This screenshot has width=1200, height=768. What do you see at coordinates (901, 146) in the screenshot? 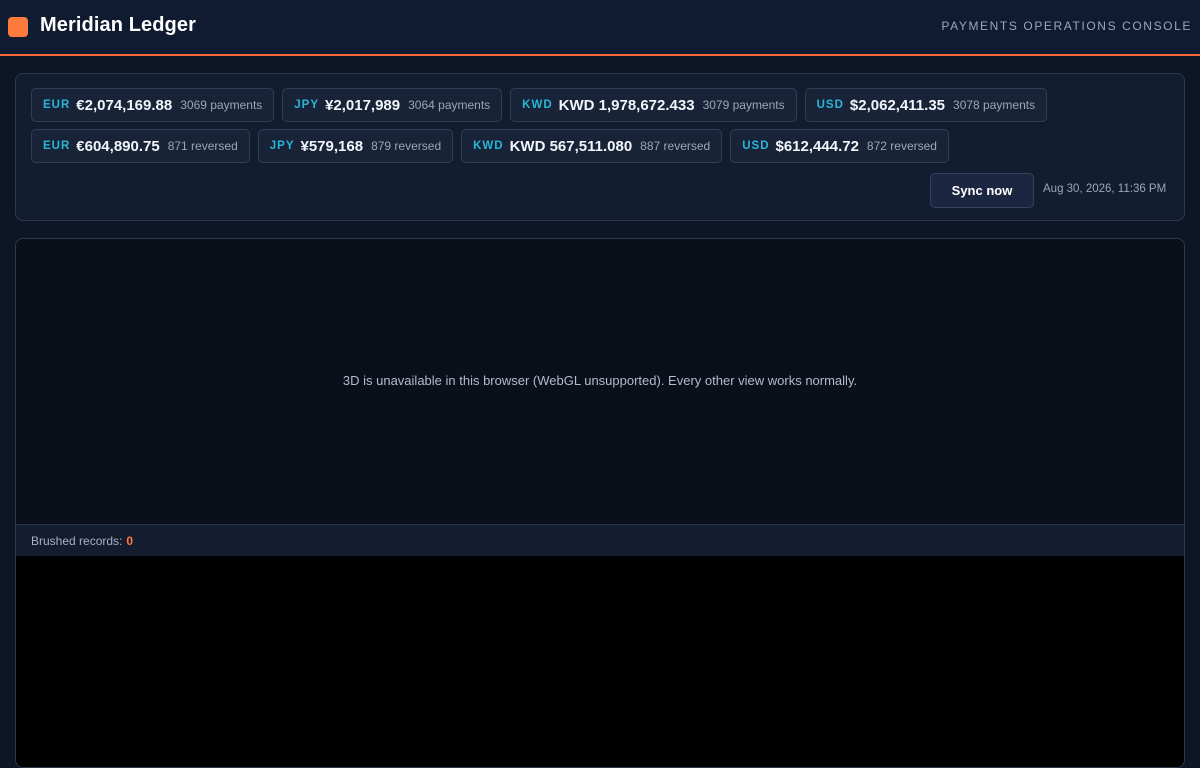
I see `reversal-count: 872 reversed` at bounding box center [901, 146].